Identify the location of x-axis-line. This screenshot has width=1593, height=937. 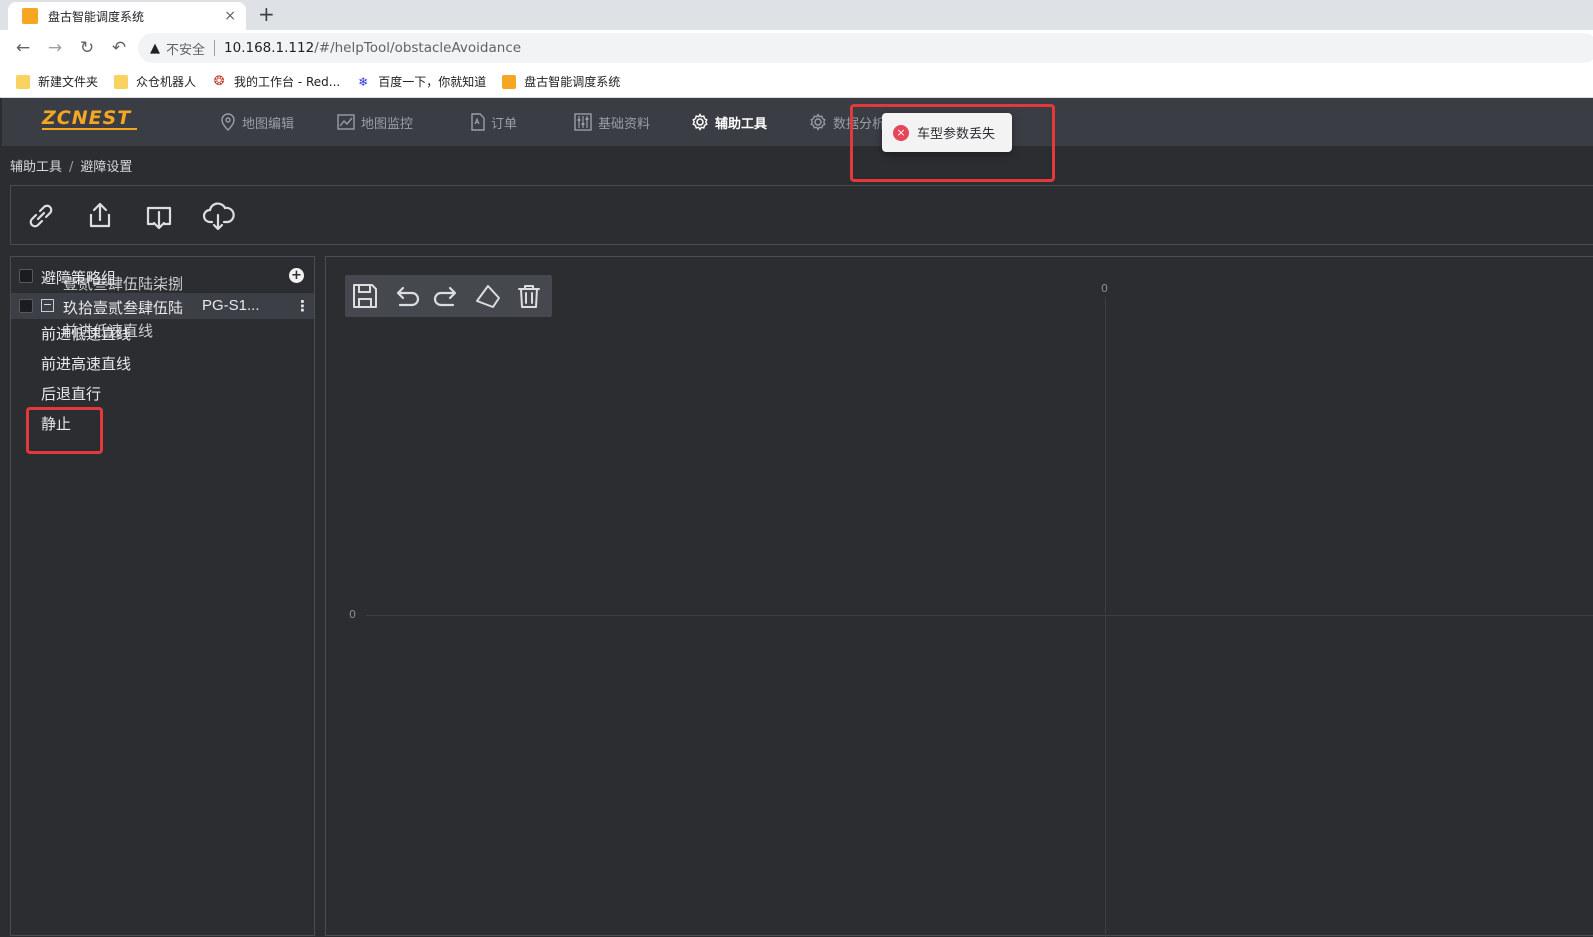
(979, 615).